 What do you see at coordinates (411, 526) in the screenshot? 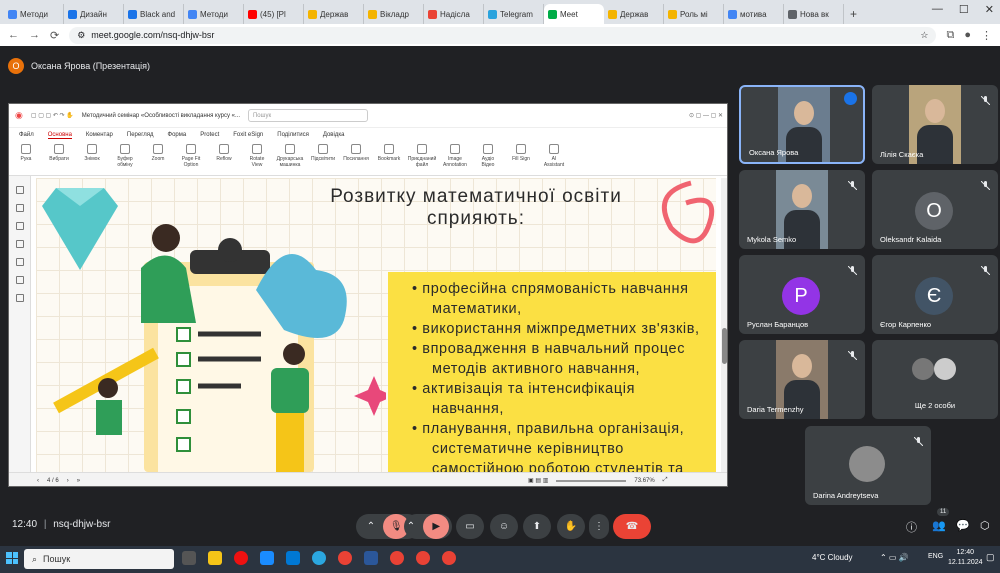
I see `chevron-up-icon-2: ⌃` at bounding box center [411, 526].